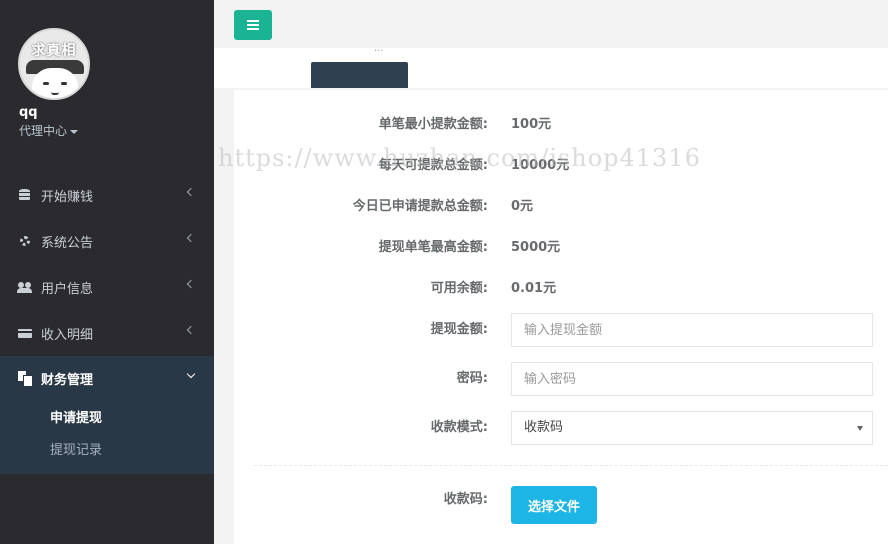 This screenshot has height=544, width=888. I want to click on top-bar: ···, so click(551, 44).